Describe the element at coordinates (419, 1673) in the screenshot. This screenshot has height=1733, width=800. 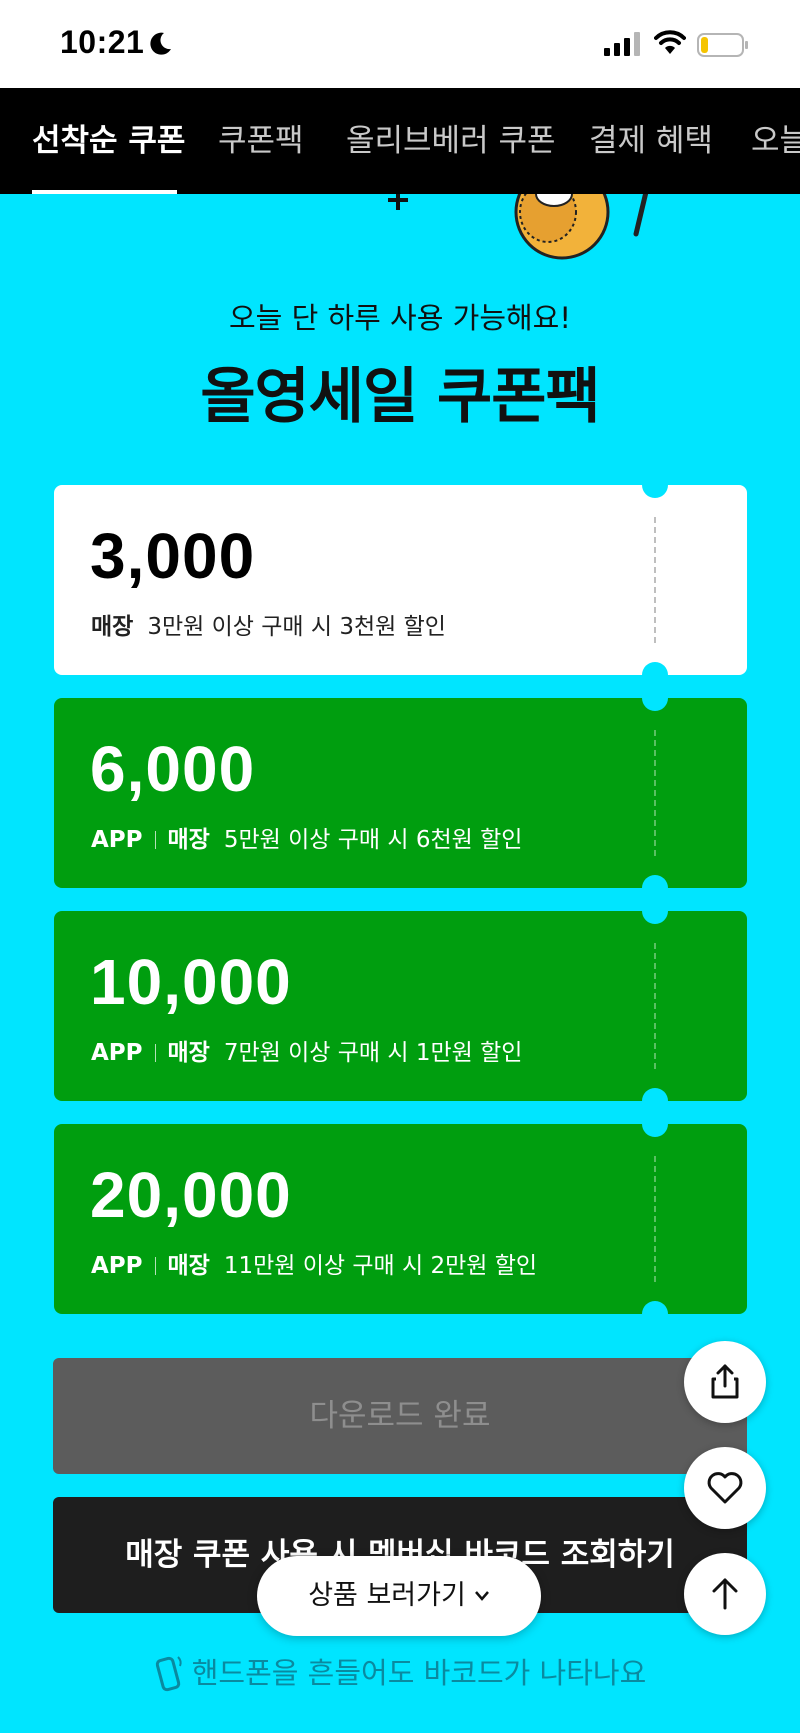
I see `shake-hint-text: 핸드폰을 흔들어도 바코드가 나타나요` at that location.